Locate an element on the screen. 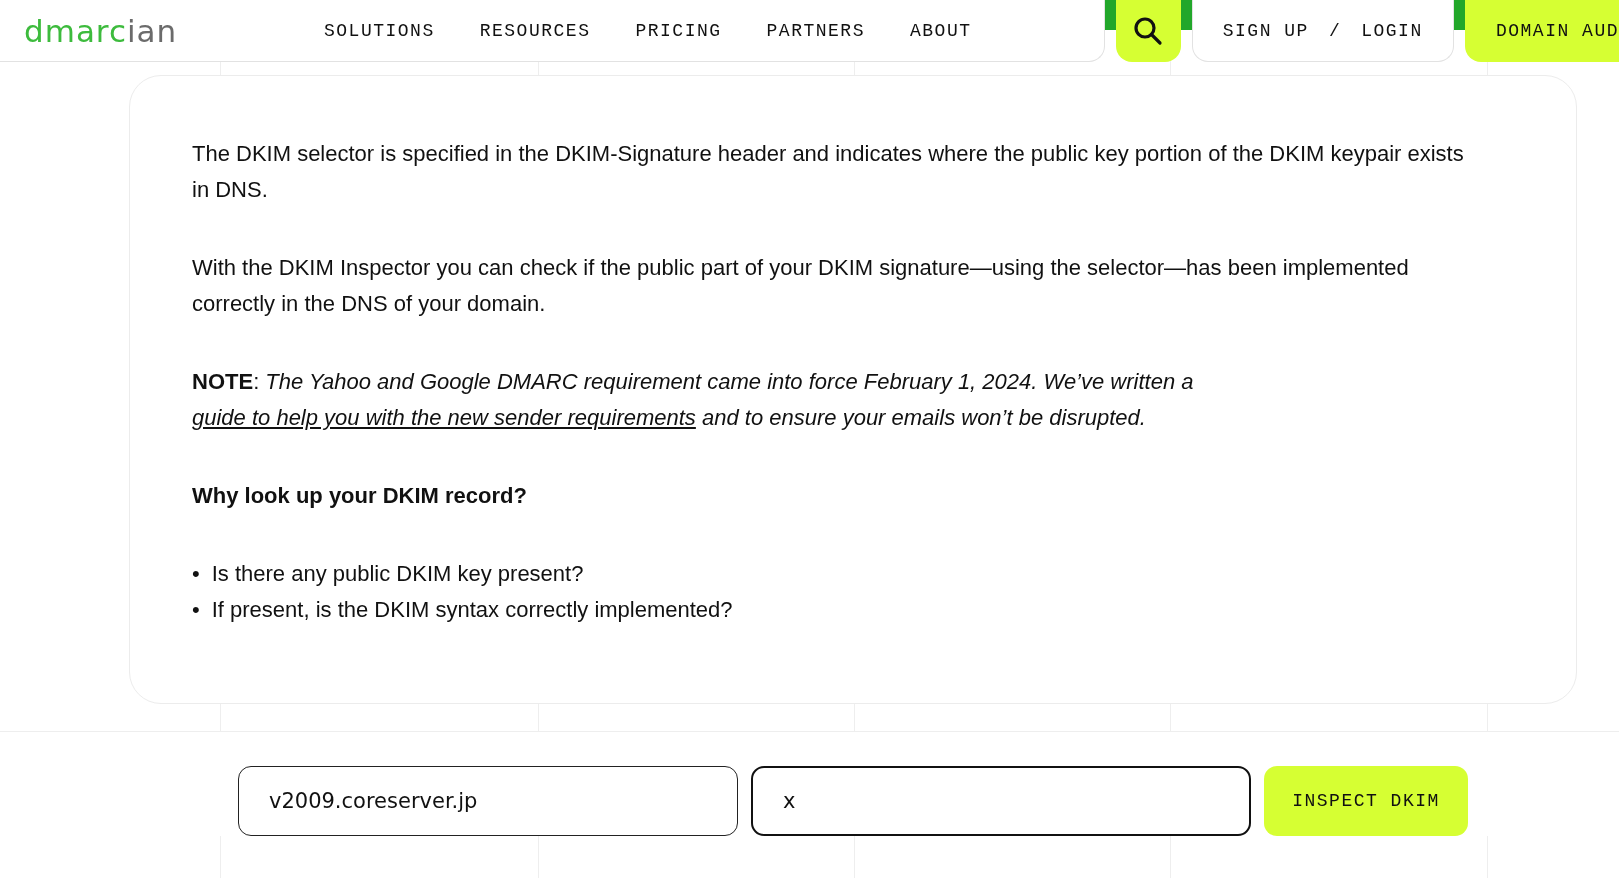 The height and width of the screenshot is (878, 1619). bullet-item: Is there any public DKIM key present? is located at coordinates (397, 574).